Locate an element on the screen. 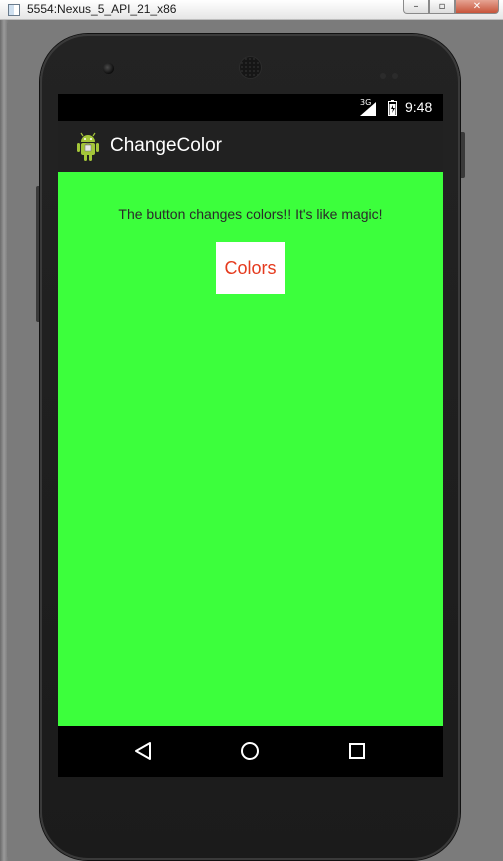 The height and width of the screenshot is (861, 503). android-logo-icon is located at coordinates (88, 146).